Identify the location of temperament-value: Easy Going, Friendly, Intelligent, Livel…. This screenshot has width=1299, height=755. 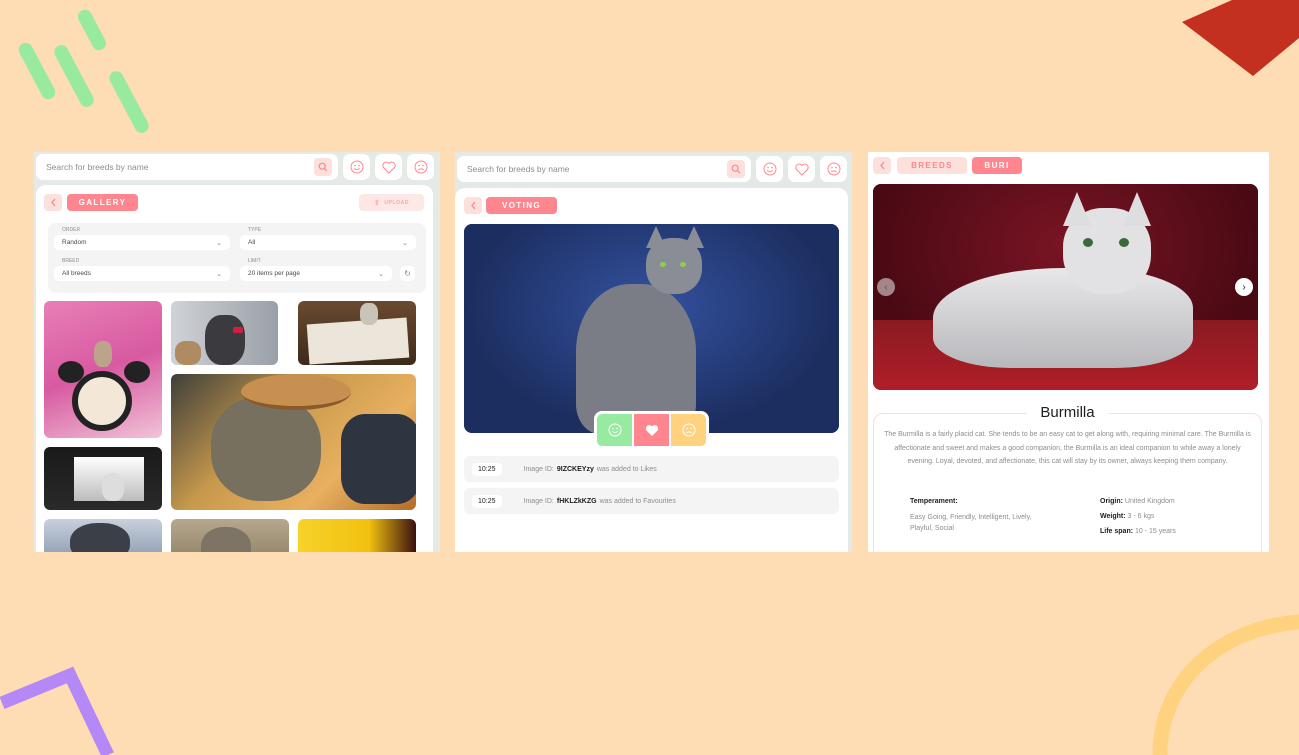
(971, 523).